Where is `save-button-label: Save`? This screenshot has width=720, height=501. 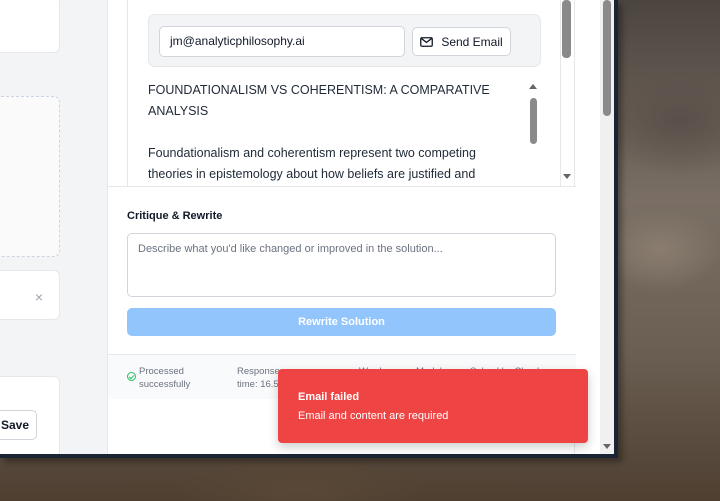
save-button-label: Save is located at coordinates (15, 425).